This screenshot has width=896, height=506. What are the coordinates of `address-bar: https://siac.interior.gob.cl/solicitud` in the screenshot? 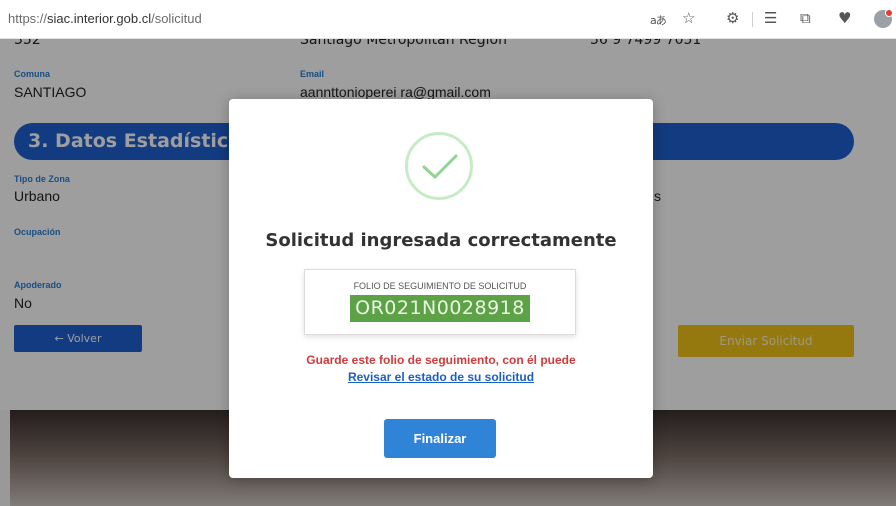 It's located at (105, 18).